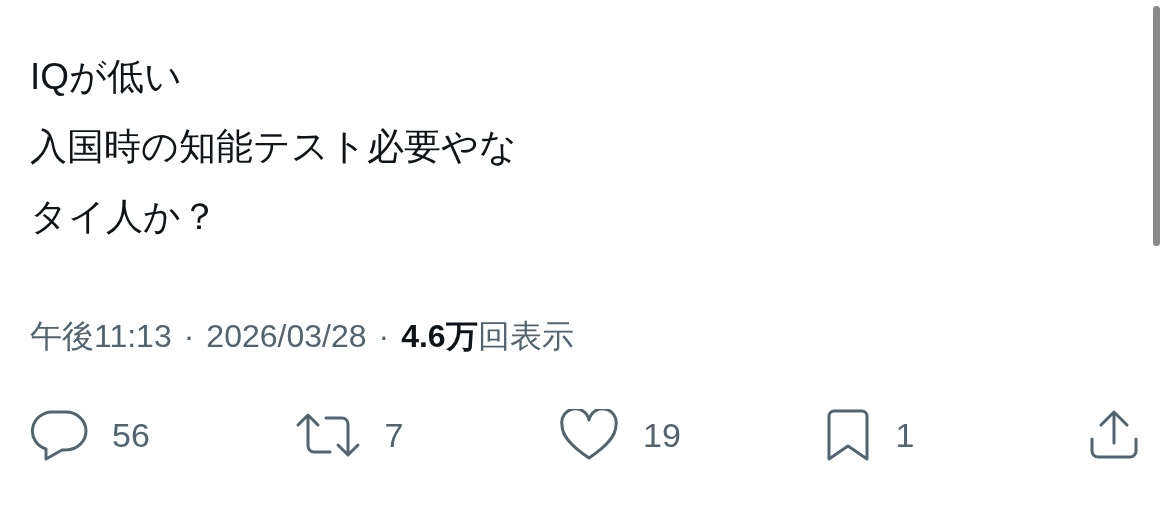 This screenshot has height=508, width=1170. What do you see at coordinates (905, 435) in the screenshot?
I see `action-count: 1` at bounding box center [905, 435].